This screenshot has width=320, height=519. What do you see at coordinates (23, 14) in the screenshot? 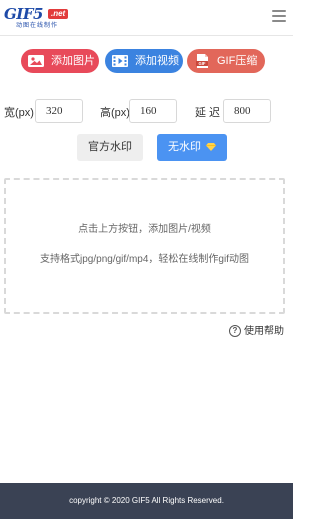
I see `logo-main-text: GIF5` at bounding box center [23, 14].